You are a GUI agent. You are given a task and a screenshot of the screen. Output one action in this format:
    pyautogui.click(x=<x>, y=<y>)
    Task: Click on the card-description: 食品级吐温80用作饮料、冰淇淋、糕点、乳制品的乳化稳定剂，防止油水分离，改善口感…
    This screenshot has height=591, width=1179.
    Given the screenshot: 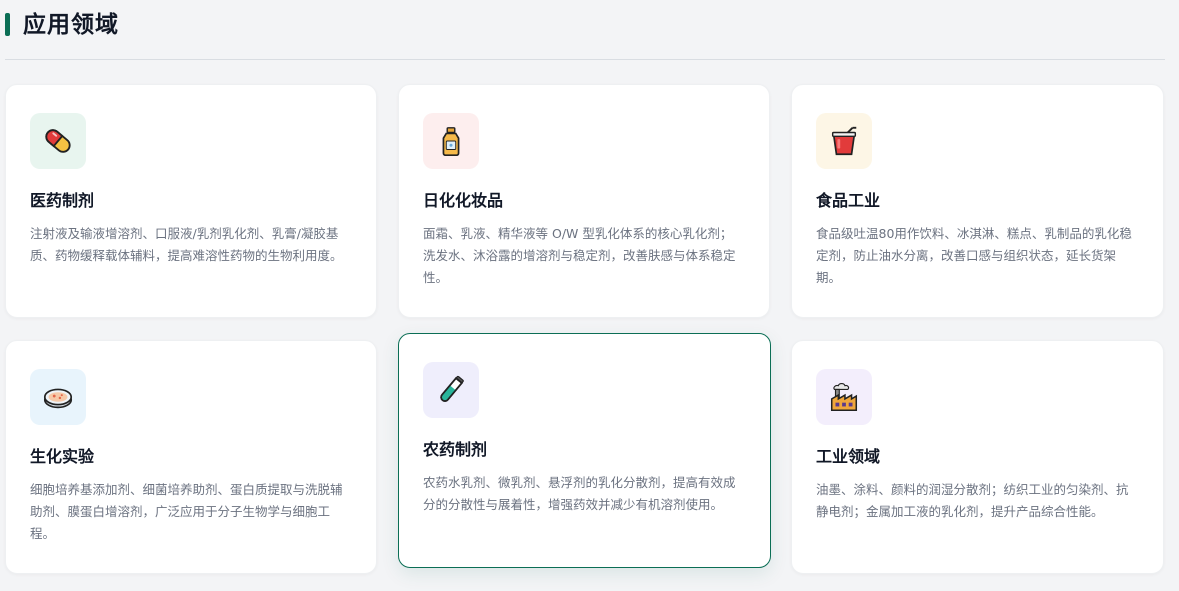 What is the action you would take?
    pyautogui.click(x=974, y=255)
    